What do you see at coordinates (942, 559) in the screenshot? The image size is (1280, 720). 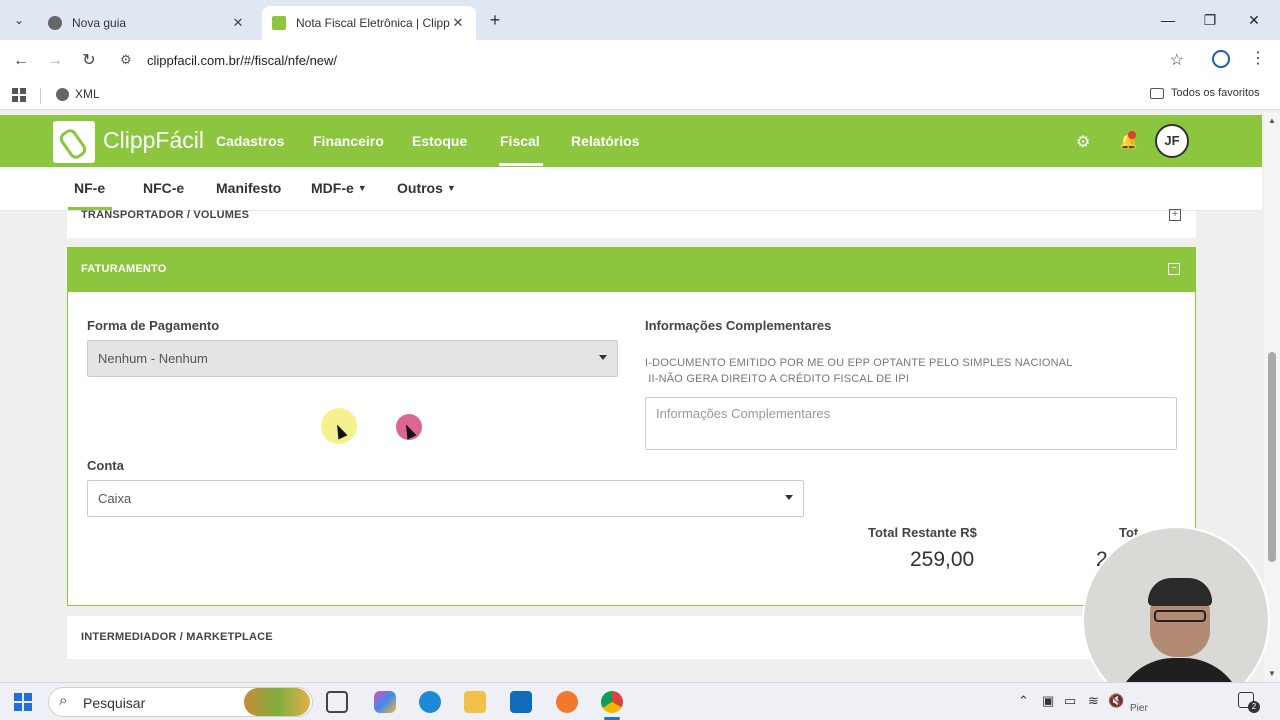 I see `total-restante-value: 259,00` at bounding box center [942, 559].